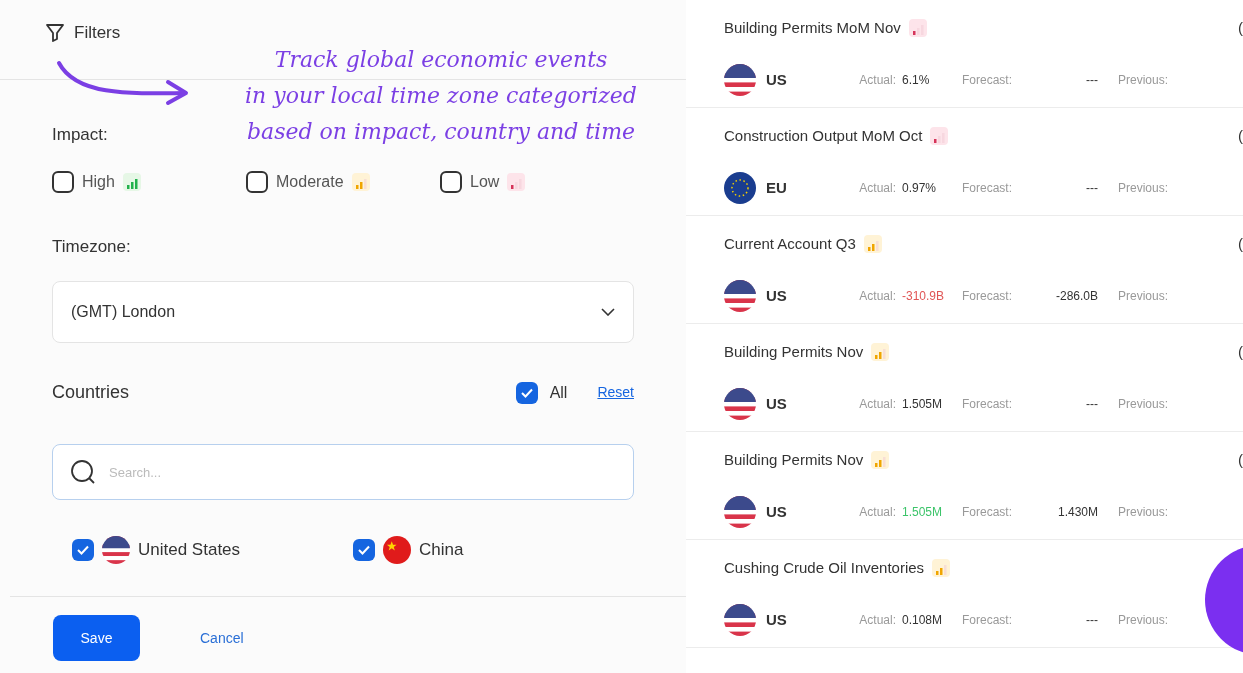 The height and width of the screenshot is (673, 1243). I want to click on event-title: Construction Output MoM Oct, so click(823, 135).